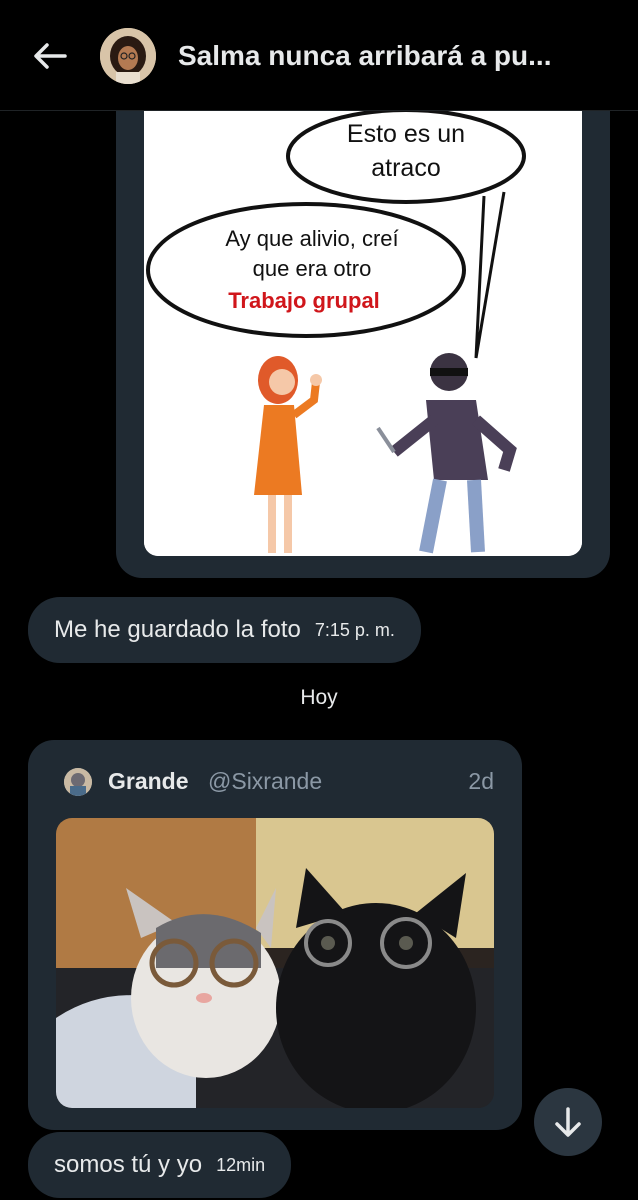 This screenshot has height=1200, width=638. Describe the element at coordinates (354, 629) in the screenshot. I see `message-time: 7:15 p. m.` at that location.